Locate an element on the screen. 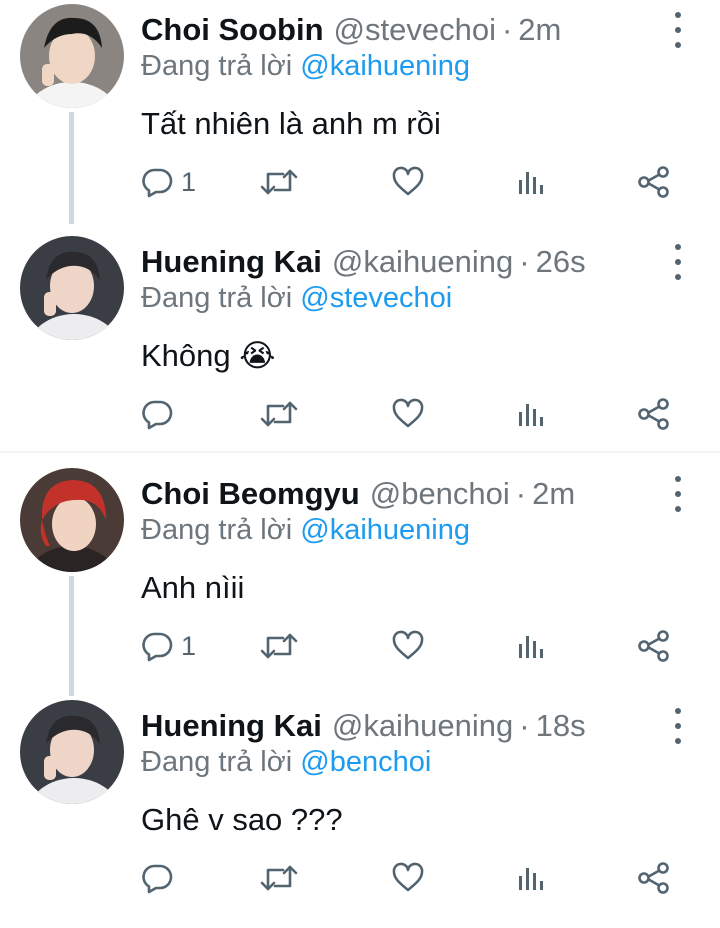 This screenshot has width=720, height=928. replying-to: Đang trả lời @stevechoi is located at coordinates (296, 298).